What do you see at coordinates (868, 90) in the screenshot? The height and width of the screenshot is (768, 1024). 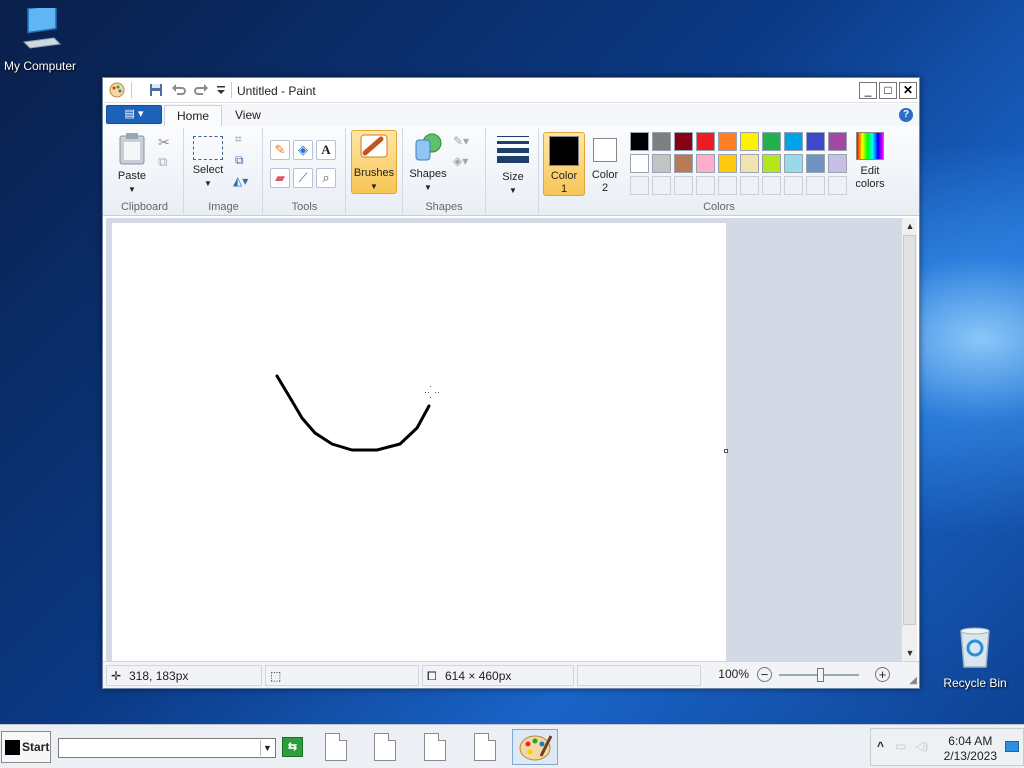 I see `minimize-button: _` at bounding box center [868, 90].